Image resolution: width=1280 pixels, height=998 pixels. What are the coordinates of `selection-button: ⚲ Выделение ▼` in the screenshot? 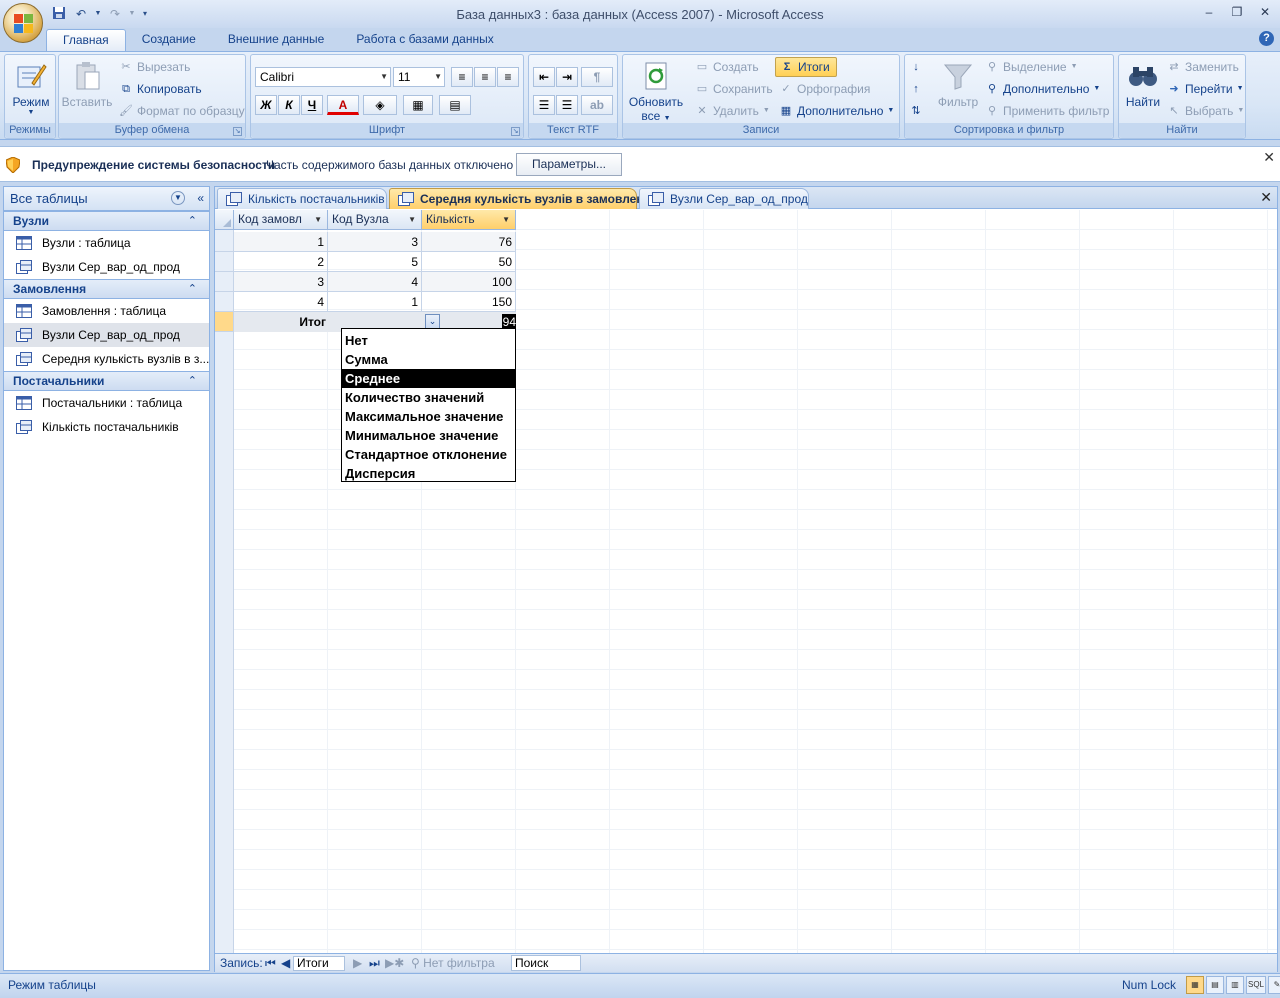 It's located at (1031, 67).